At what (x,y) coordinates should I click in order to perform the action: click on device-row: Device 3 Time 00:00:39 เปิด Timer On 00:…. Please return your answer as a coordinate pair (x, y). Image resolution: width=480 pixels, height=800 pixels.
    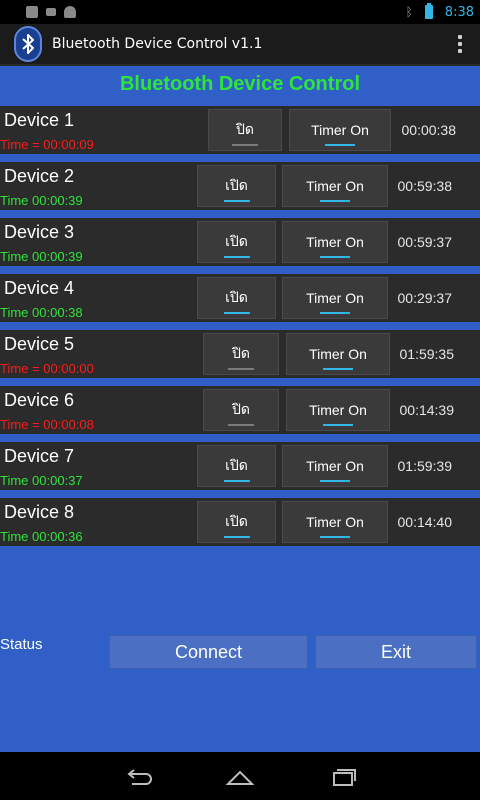
    Looking at the image, I should click on (240, 242).